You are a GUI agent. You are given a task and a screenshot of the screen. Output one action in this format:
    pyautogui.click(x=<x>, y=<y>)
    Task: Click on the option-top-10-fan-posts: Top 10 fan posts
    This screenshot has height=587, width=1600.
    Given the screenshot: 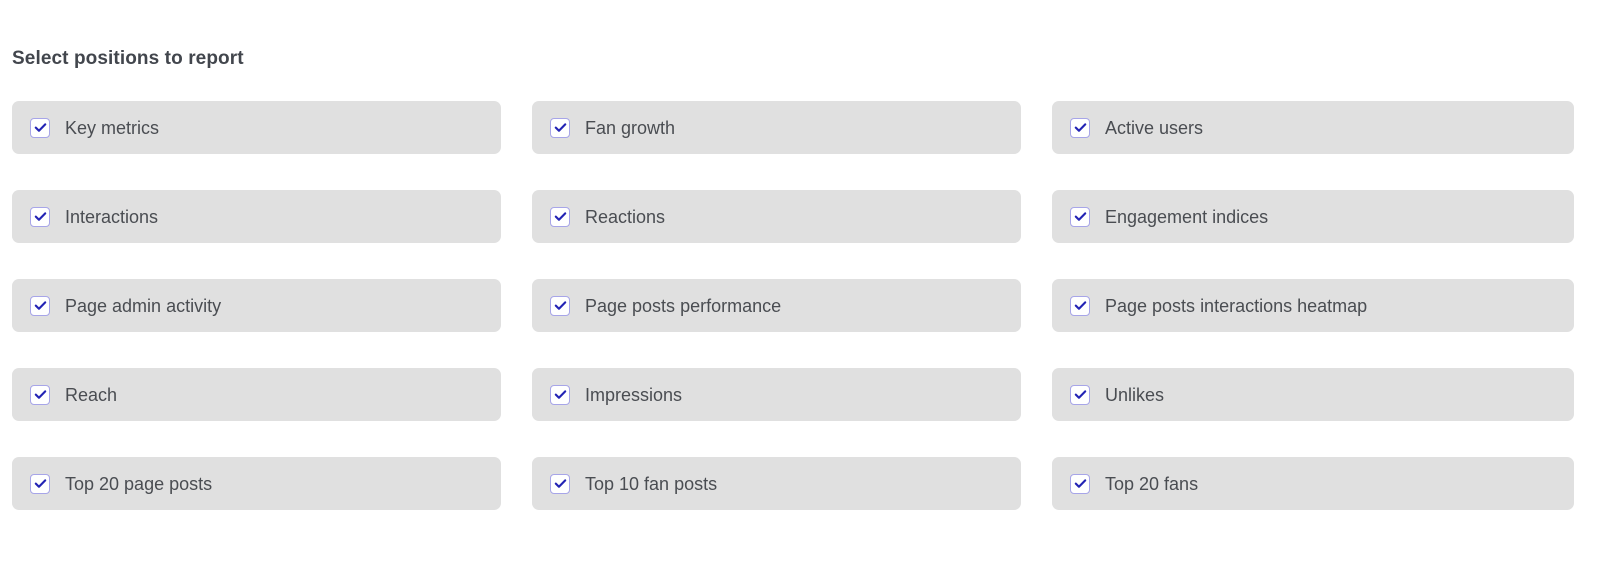 What is the action you would take?
    pyautogui.click(x=776, y=483)
    